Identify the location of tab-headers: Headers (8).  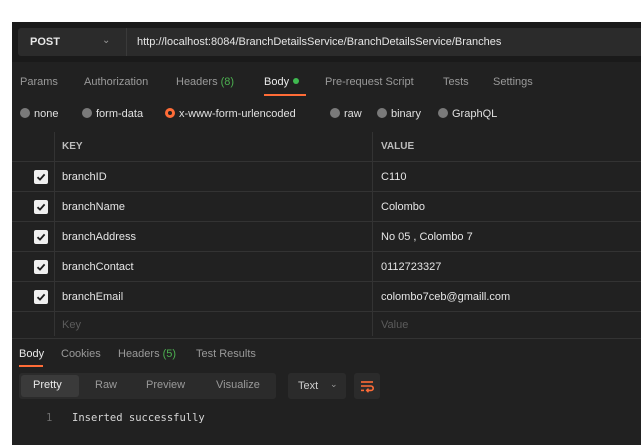
(205, 82).